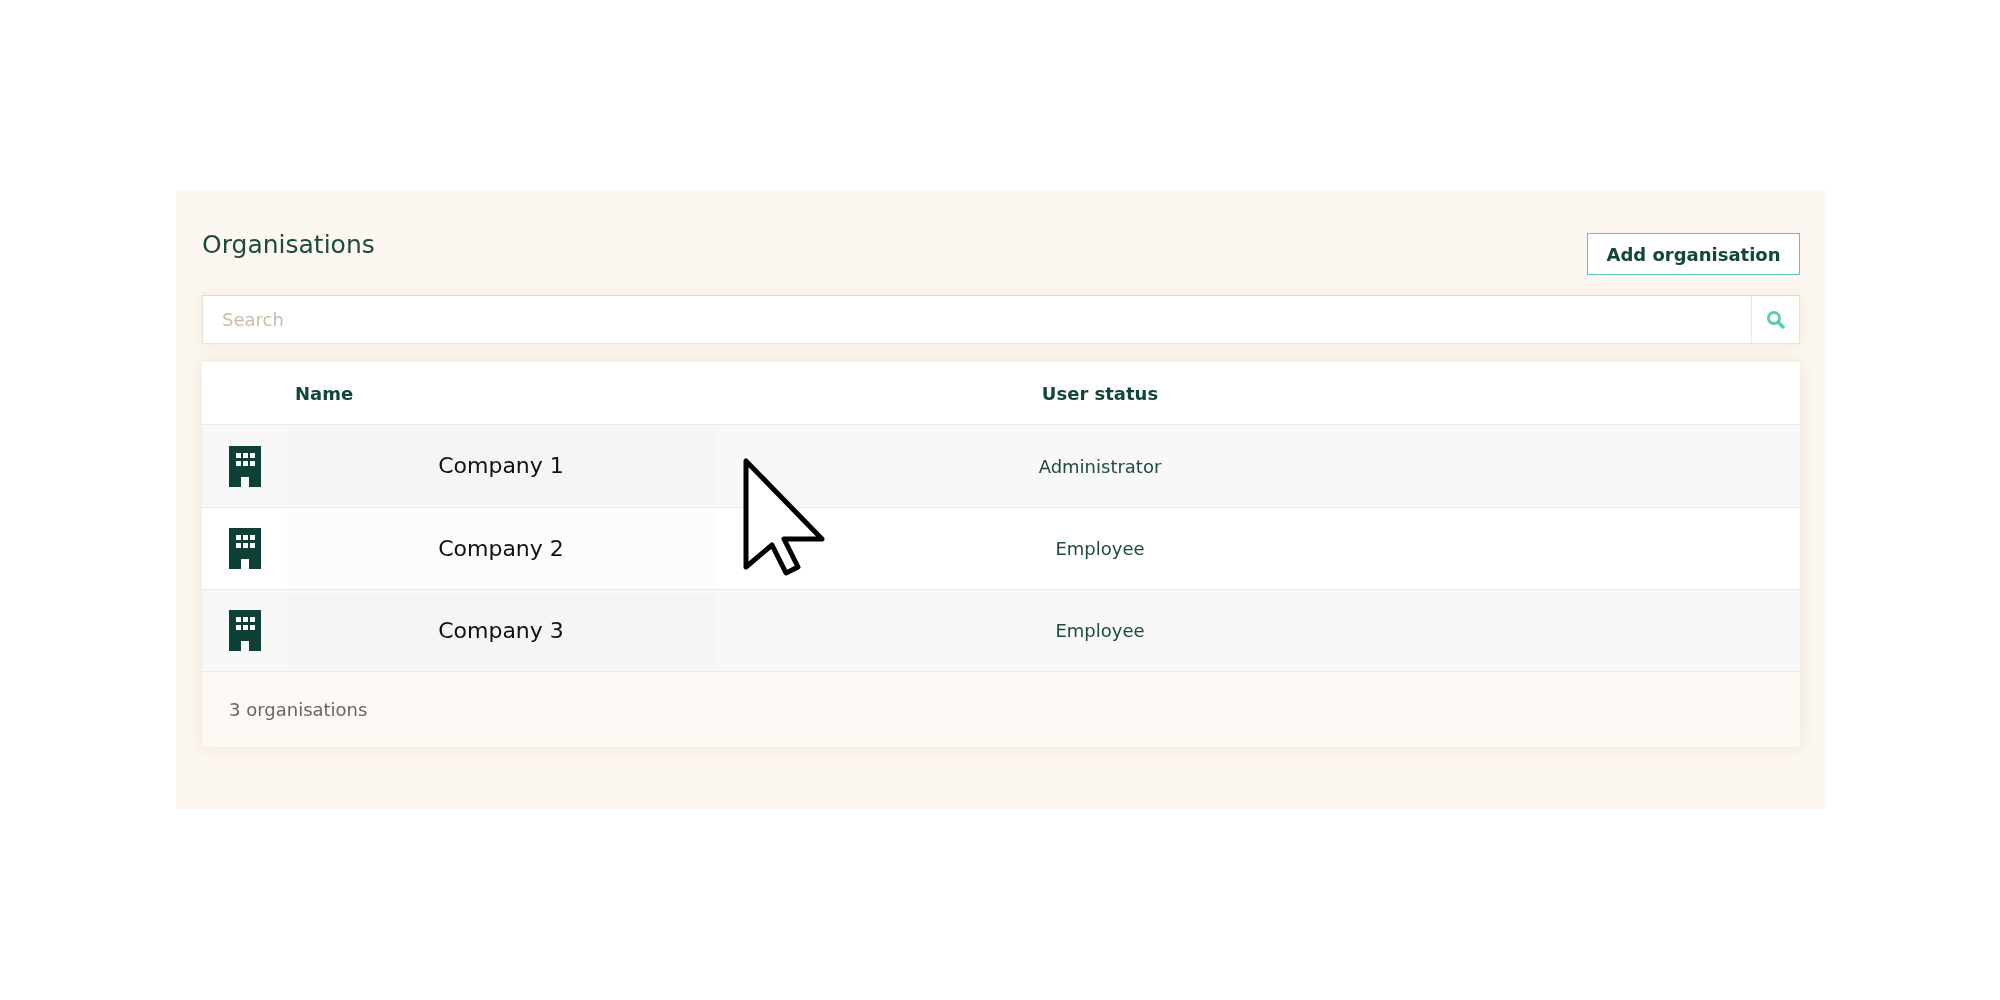  What do you see at coordinates (324, 393) in the screenshot?
I see `column-header: Name` at bounding box center [324, 393].